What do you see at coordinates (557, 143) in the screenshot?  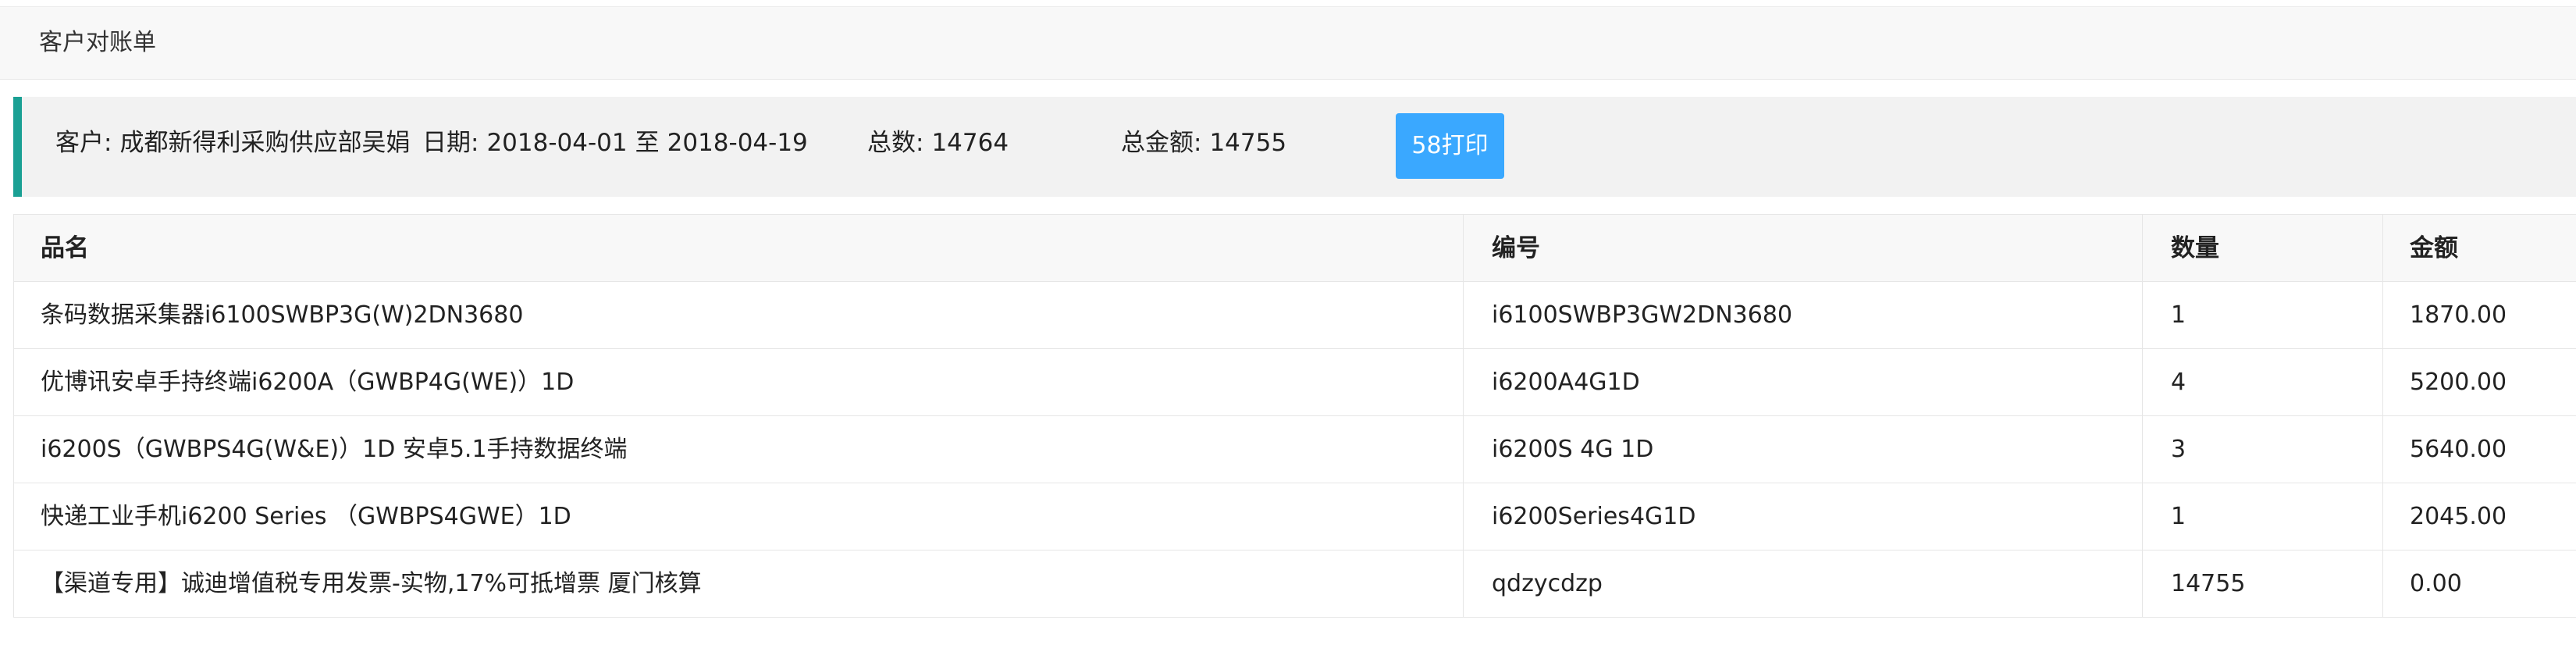 I see `date-start: 2018-04-01` at bounding box center [557, 143].